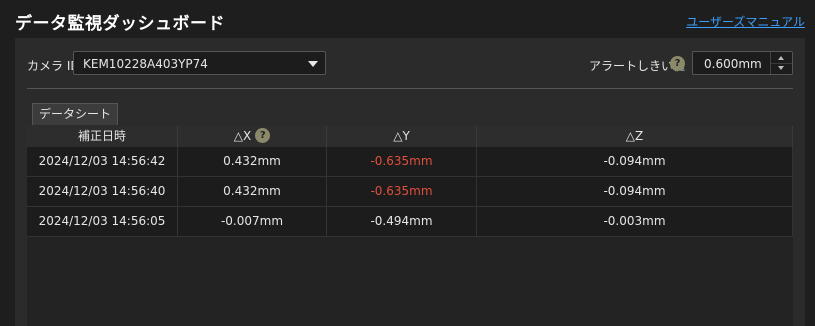  I want to click on column-header-datetime: 補正日時, so click(102, 136).